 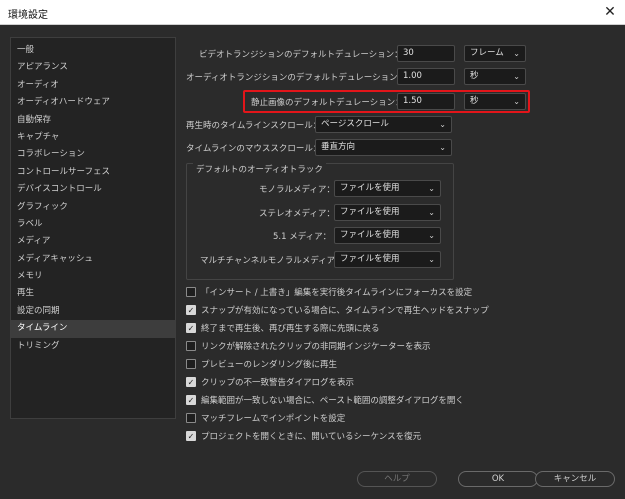 I want to click on sidebar-item-control-surface: コントロールサーフェス, so click(x=93, y=172).